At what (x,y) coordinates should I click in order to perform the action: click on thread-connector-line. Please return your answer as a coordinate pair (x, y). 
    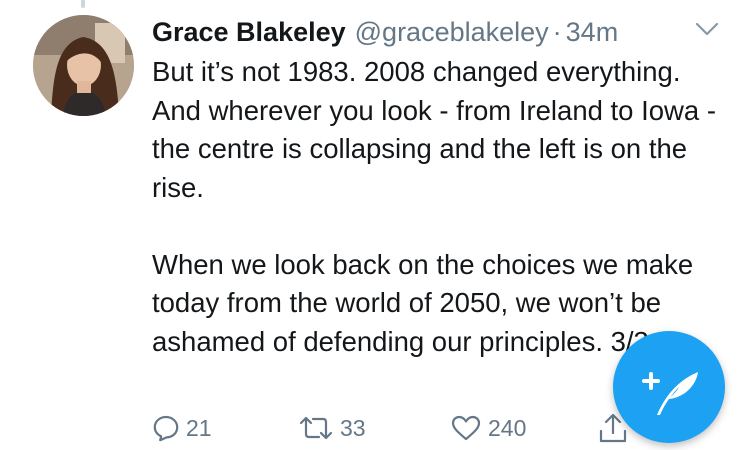
    Looking at the image, I should click on (83, 4).